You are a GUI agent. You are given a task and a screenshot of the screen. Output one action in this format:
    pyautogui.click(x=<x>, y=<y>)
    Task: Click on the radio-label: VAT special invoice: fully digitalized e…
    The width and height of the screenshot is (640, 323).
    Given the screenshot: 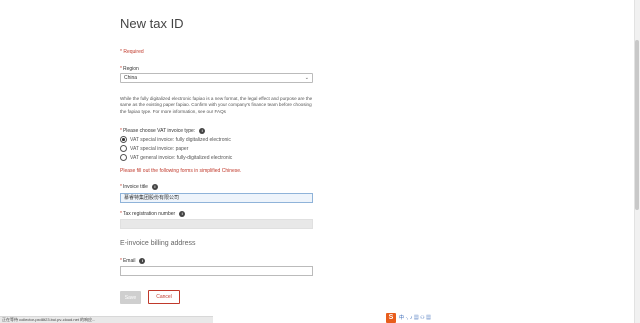 What is the action you would take?
    pyautogui.click(x=180, y=139)
    